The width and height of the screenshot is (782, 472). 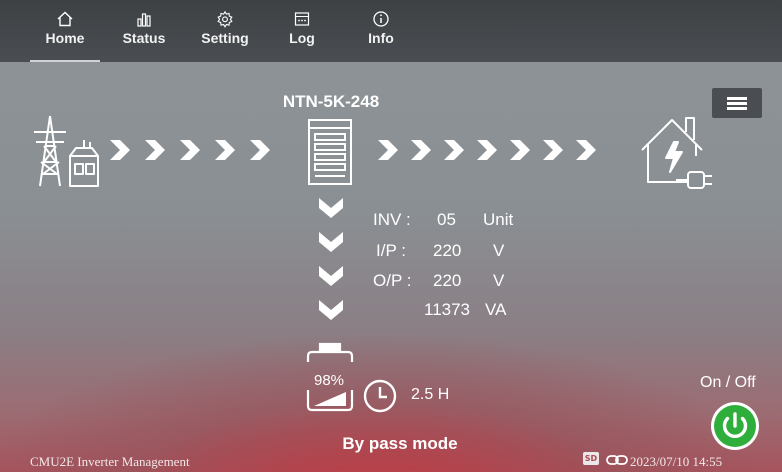 What do you see at coordinates (391, 310) in the screenshot?
I see `output-power-row: 11373 VA` at bounding box center [391, 310].